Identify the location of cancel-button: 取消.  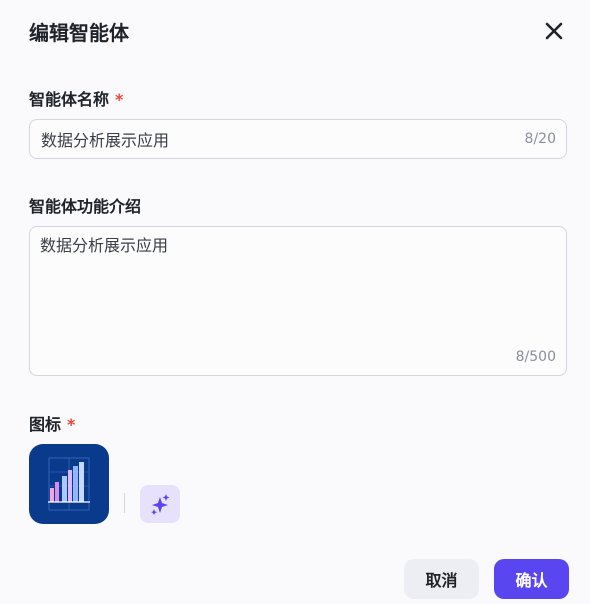
(441, 579).